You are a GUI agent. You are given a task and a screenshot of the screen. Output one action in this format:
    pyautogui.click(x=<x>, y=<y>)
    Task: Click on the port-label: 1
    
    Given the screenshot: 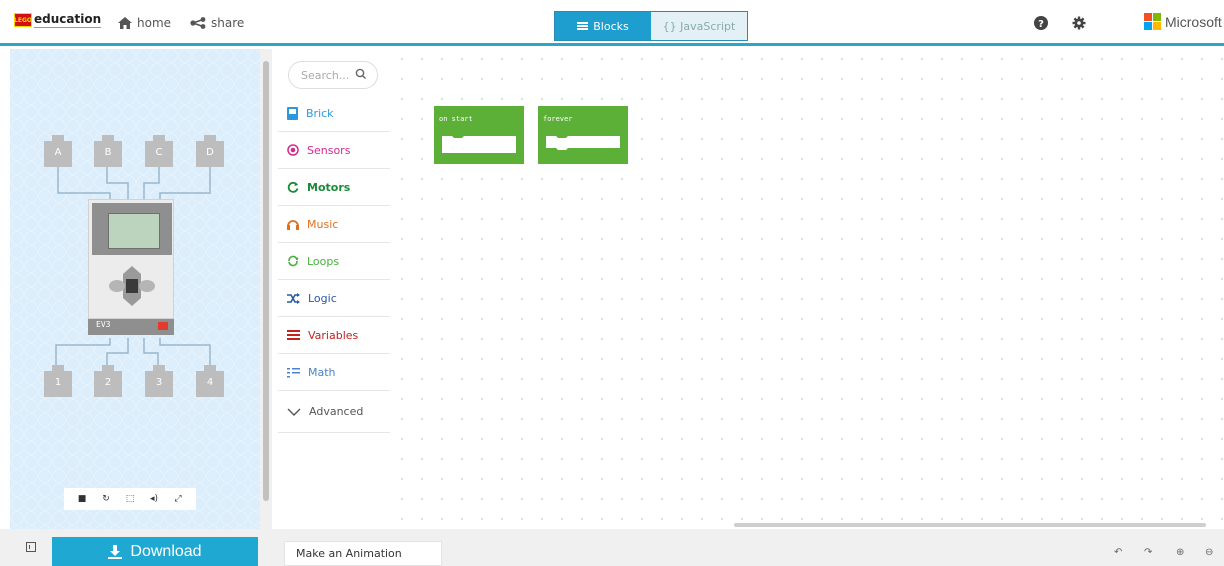 What is the action you would take?
    pyautogui.click(x=58, y=382)
    